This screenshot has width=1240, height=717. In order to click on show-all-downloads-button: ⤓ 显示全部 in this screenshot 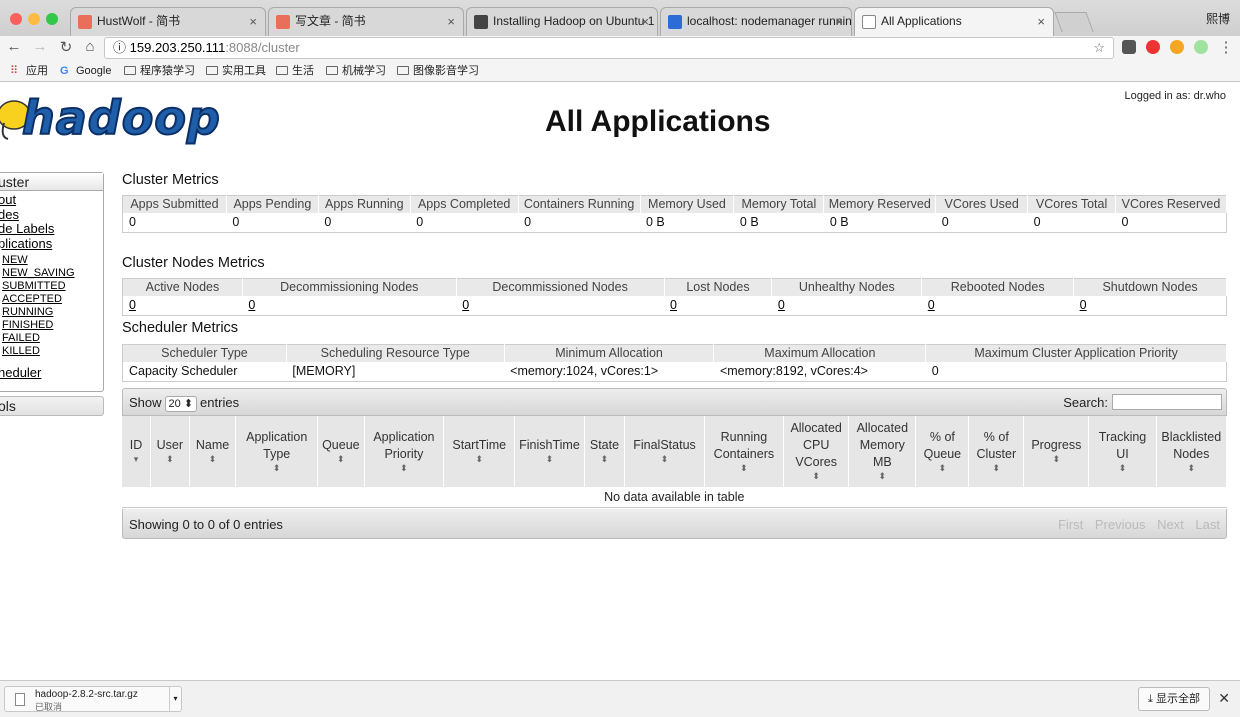, I will do `click(1174, 699)`.